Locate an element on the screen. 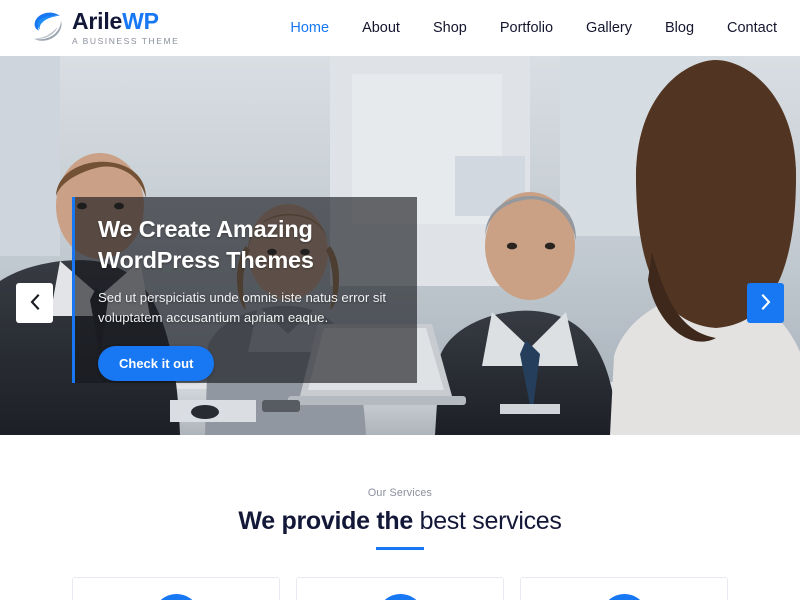  paper-plane-icon is located at coordinates (400, 597).